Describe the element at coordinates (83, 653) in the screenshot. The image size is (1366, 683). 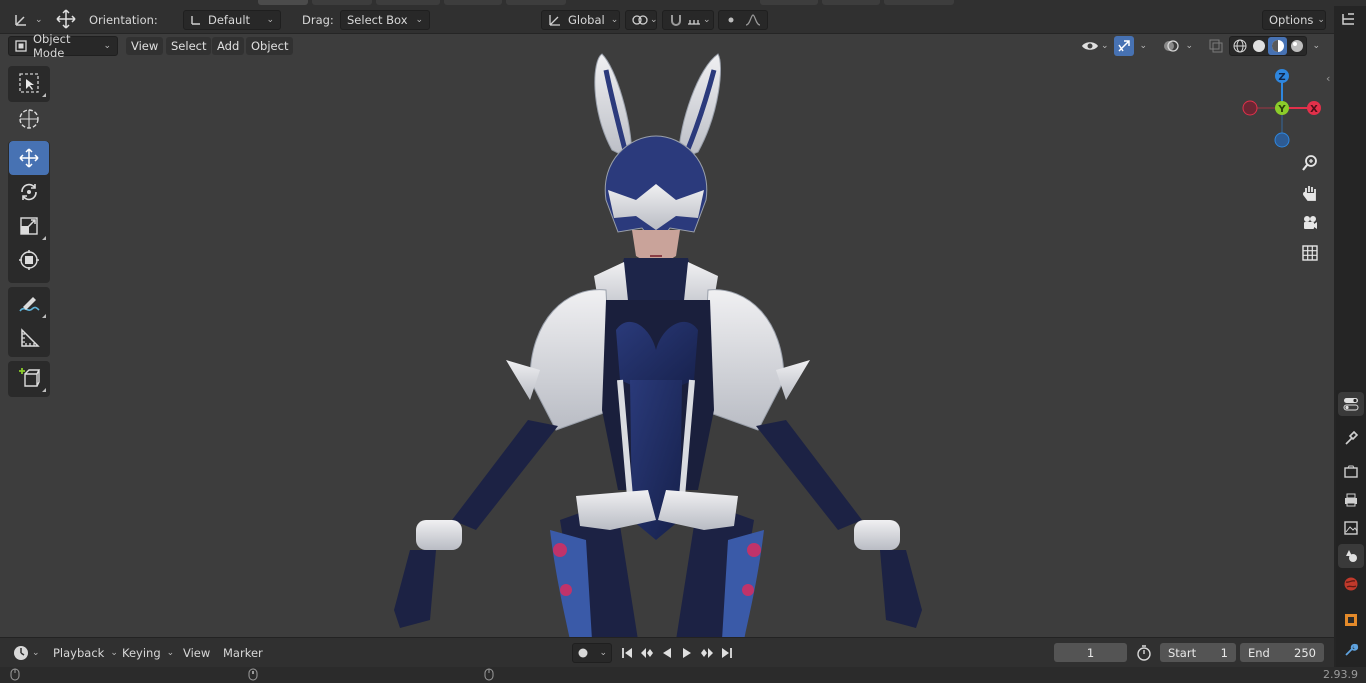
I see `playback-menu: Playback ⌄` at that location.